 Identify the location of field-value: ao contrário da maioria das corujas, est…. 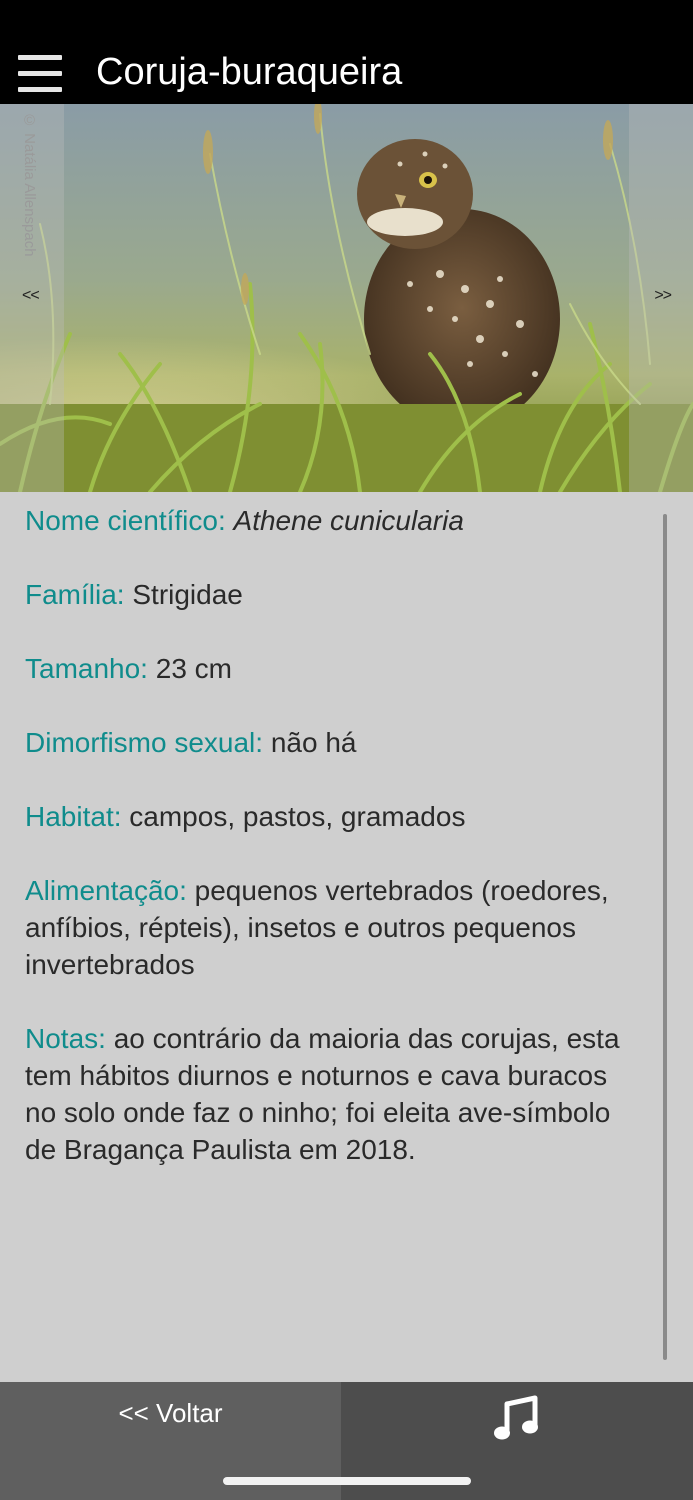
(322, 1094).